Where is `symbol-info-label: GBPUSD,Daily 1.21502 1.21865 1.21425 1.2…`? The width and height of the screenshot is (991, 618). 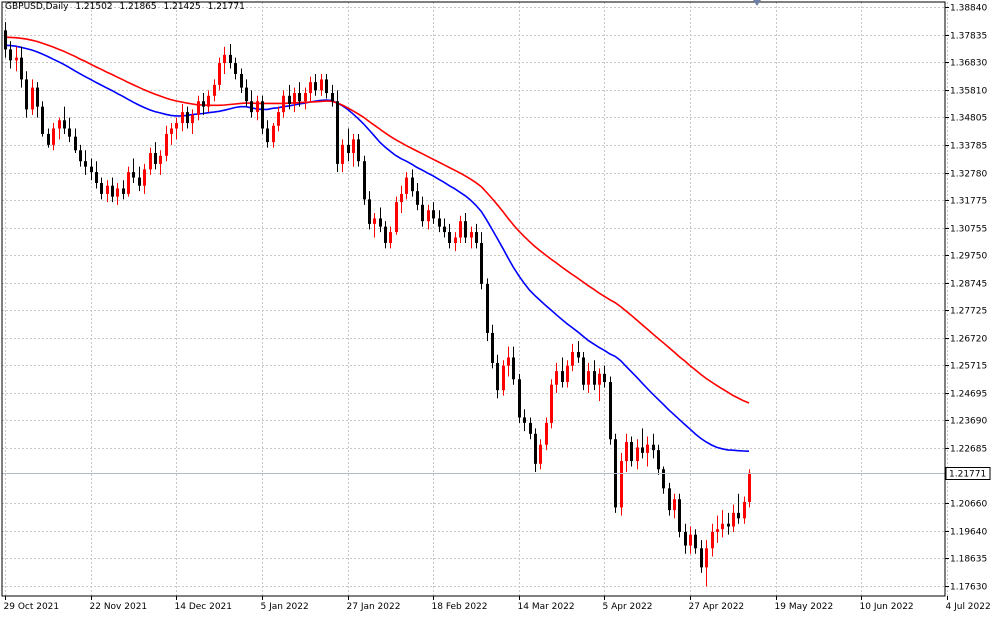 symbol-info-label: GBPUSD,Daily 1.21502 1.21865 1.21425 1.2… is located at coordinates (127, 7).